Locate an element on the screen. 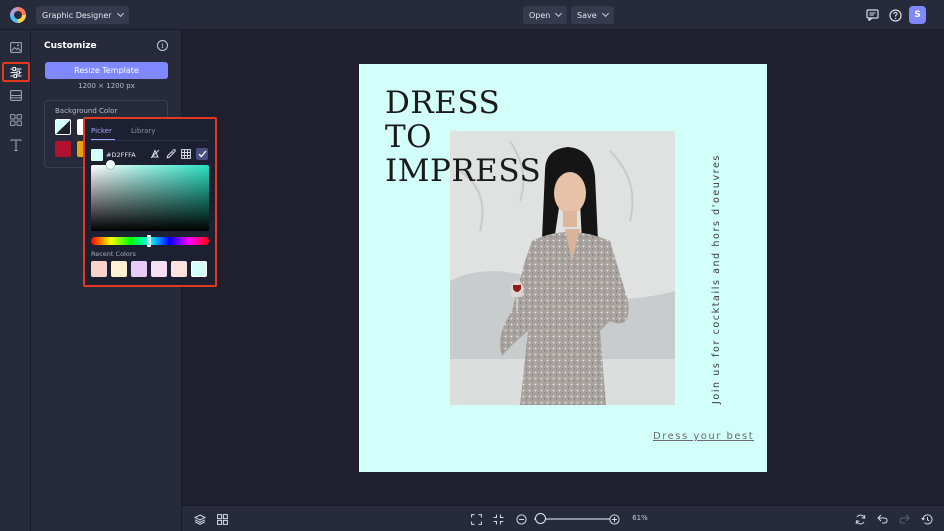 Image resolution: width=944 pixels, height=531 pixels. sliders-icon is located at coordinates (16, 72).